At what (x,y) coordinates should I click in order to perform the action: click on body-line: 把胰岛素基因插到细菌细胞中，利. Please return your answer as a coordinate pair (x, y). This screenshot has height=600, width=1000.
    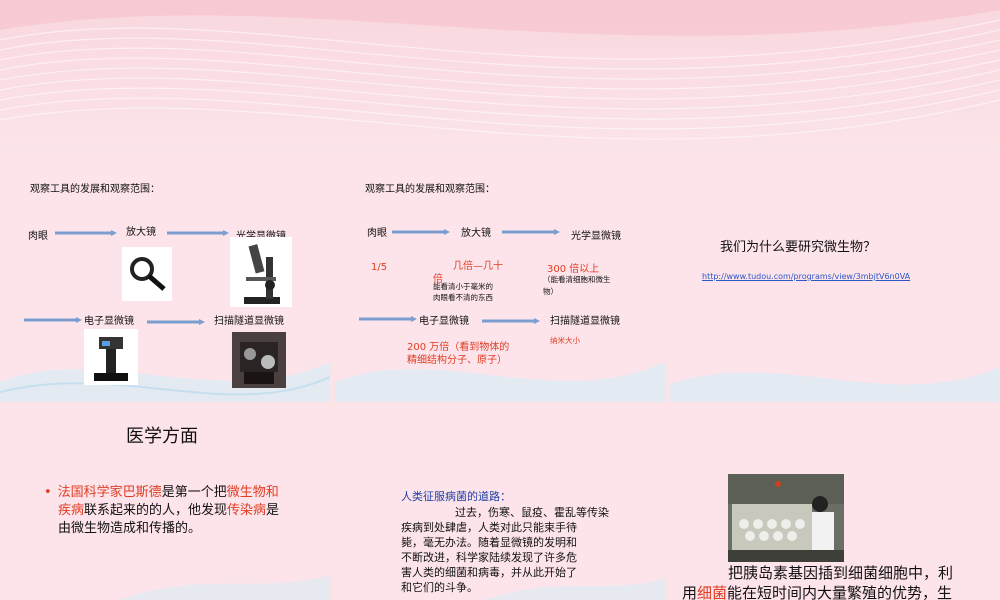
    Looking at the image, I should click on (841, 573).